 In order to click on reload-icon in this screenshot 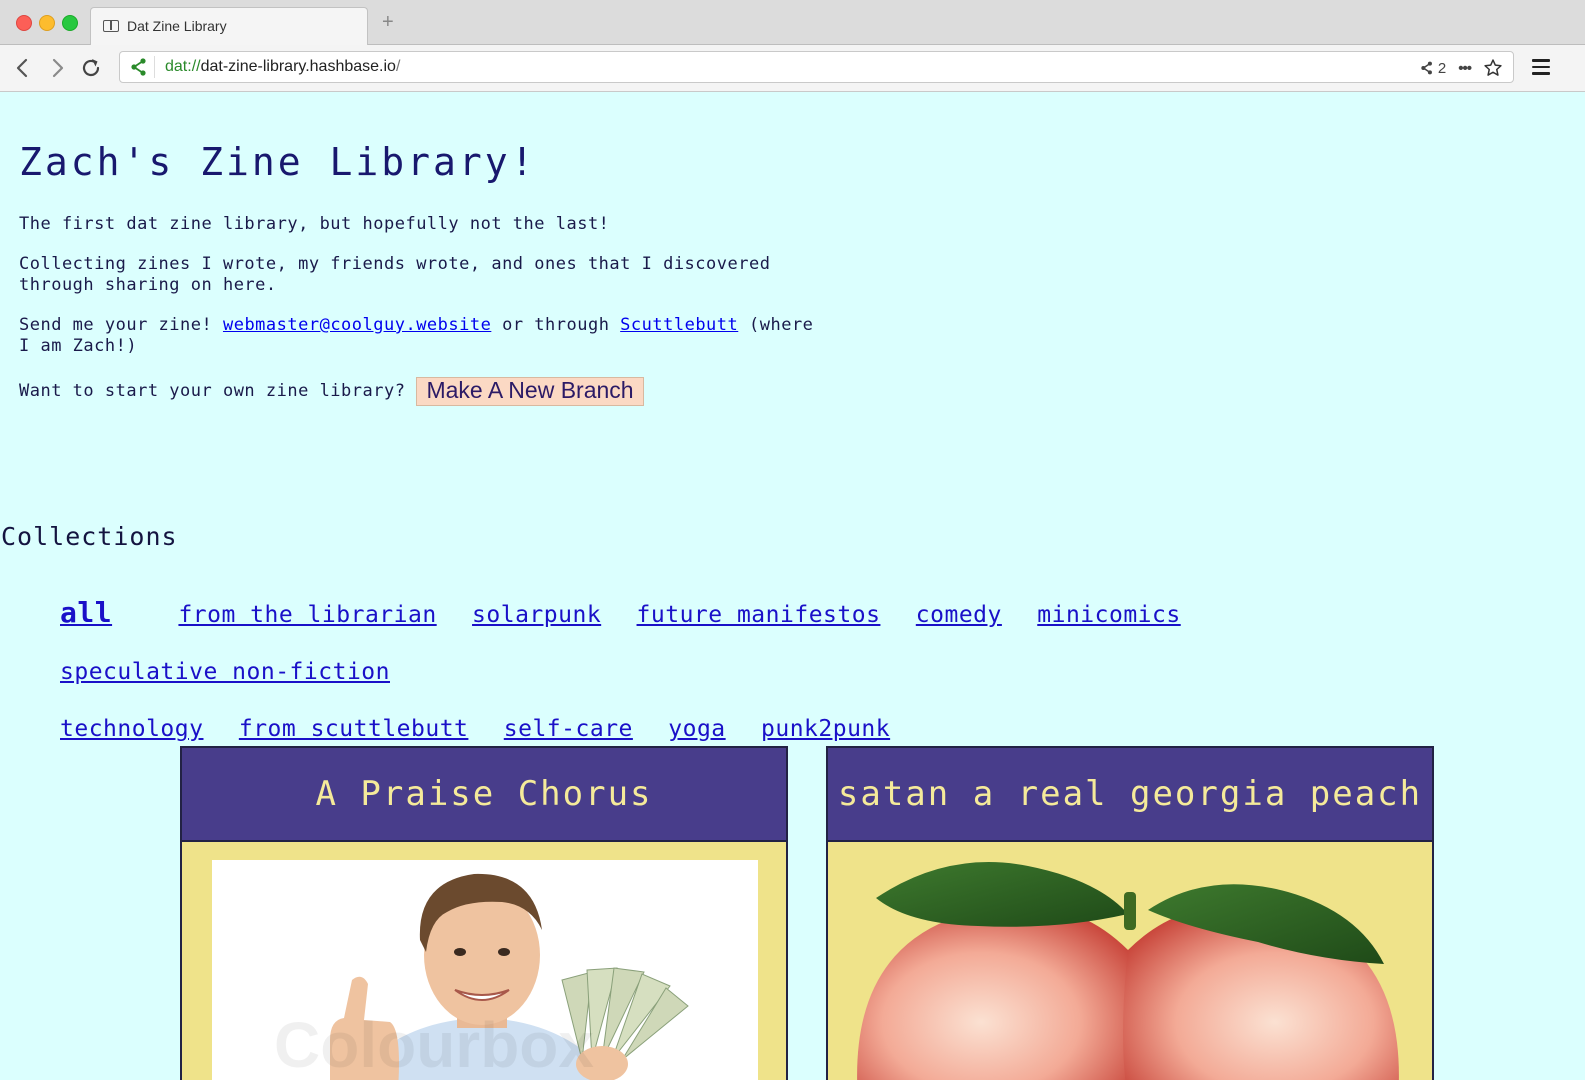, I will do `click(91, 68)`.